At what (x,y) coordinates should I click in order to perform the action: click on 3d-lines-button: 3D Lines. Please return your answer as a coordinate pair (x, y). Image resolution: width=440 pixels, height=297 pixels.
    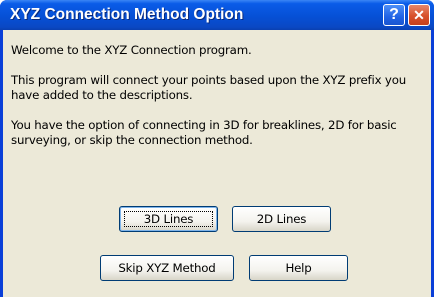
    Looking at the image, I should click on (168, 219).